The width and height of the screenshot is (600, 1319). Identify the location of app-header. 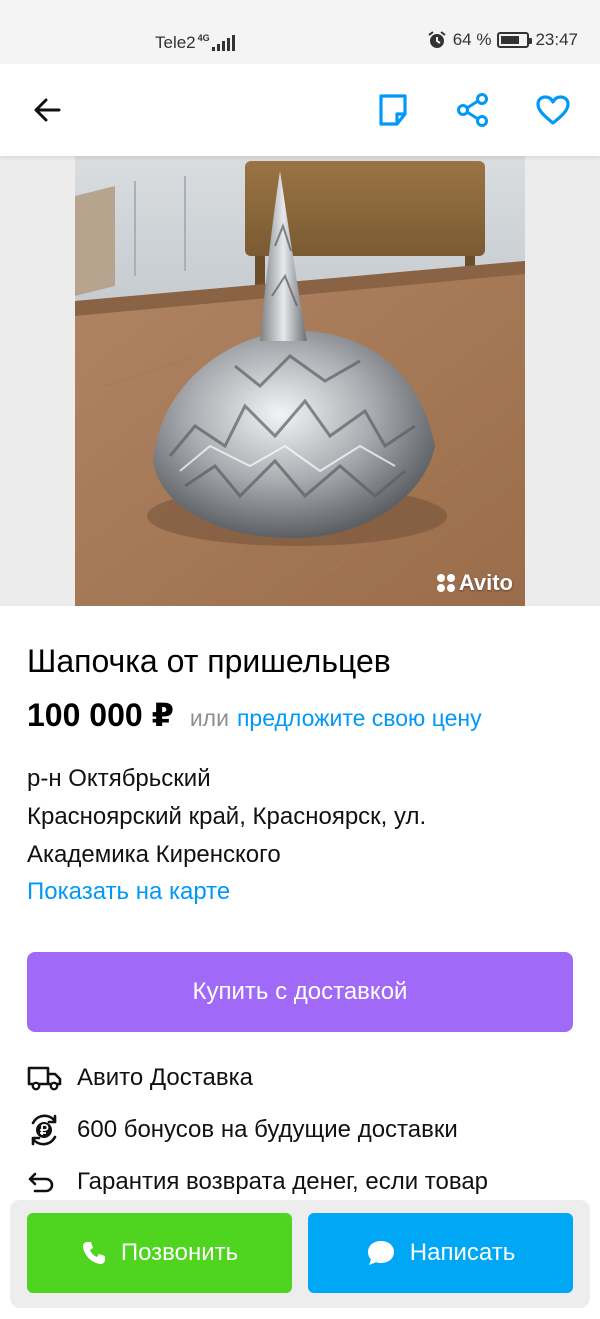
(300, 110).